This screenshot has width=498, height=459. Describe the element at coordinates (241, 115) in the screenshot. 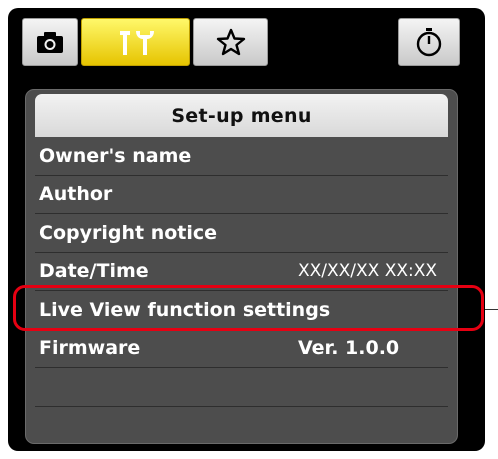

I see `menu-title: Set-up menu` at that location.